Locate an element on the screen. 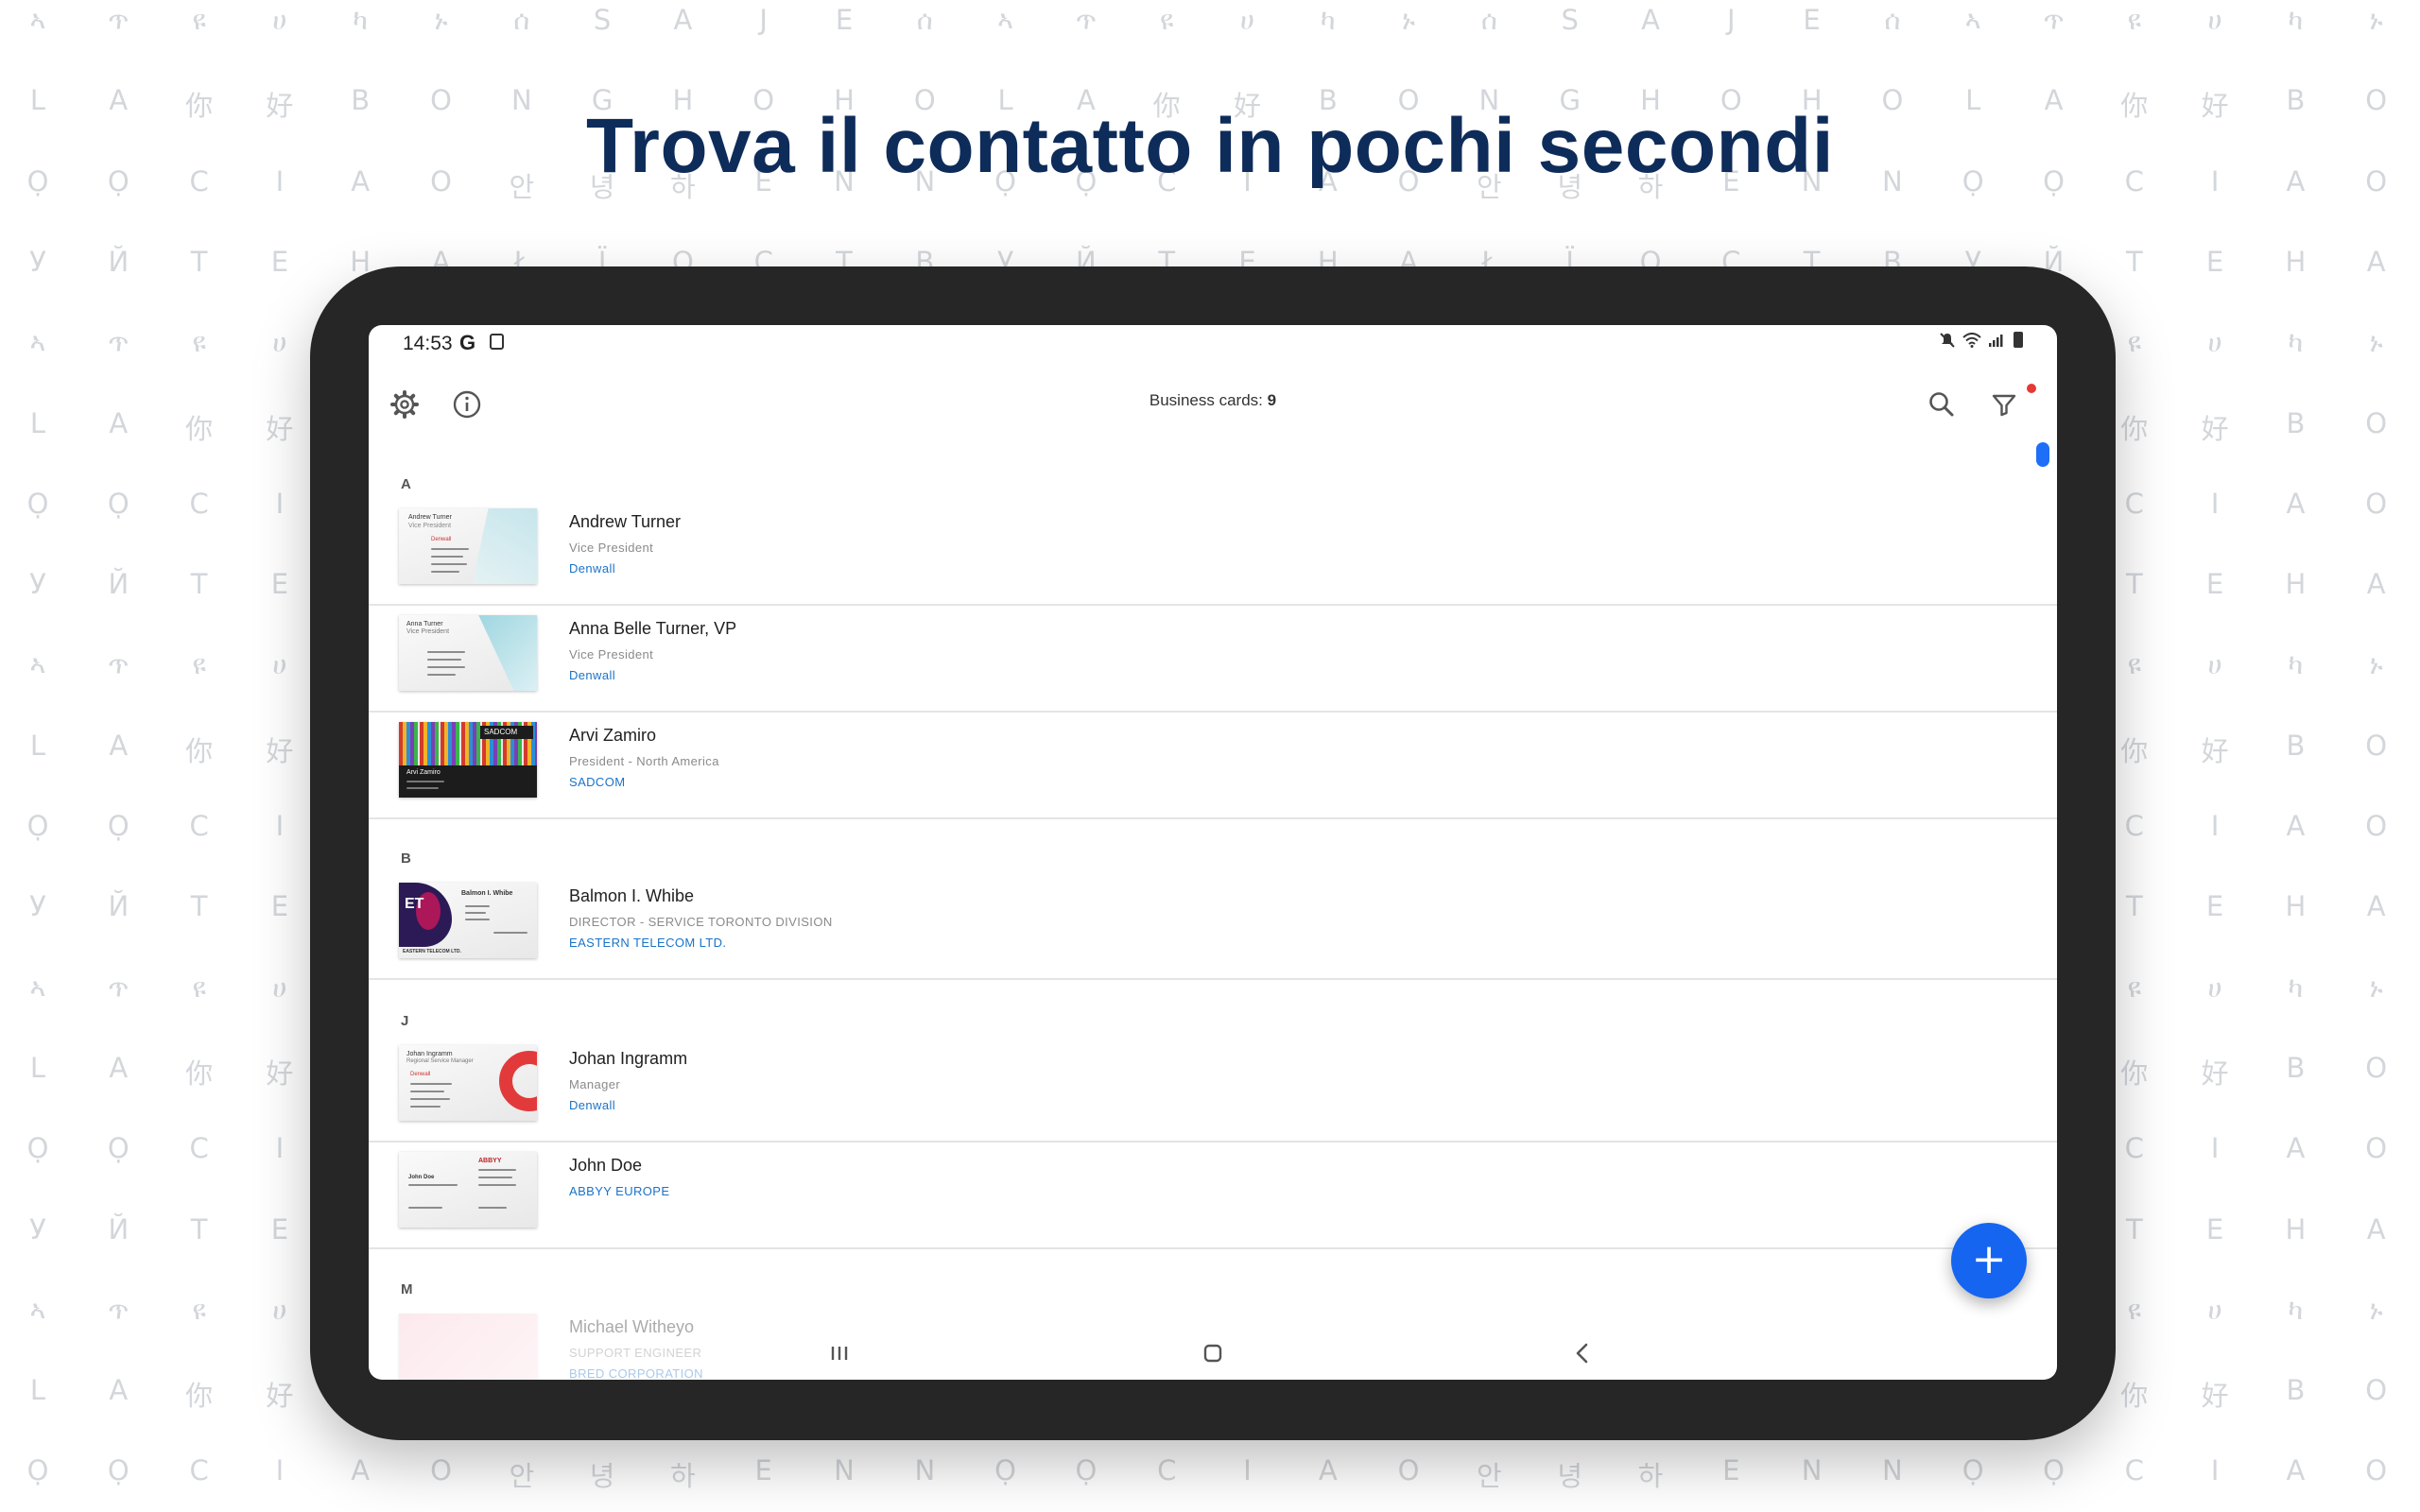  card-text: Johan Ingramm is located at coordinates (430, 1054).